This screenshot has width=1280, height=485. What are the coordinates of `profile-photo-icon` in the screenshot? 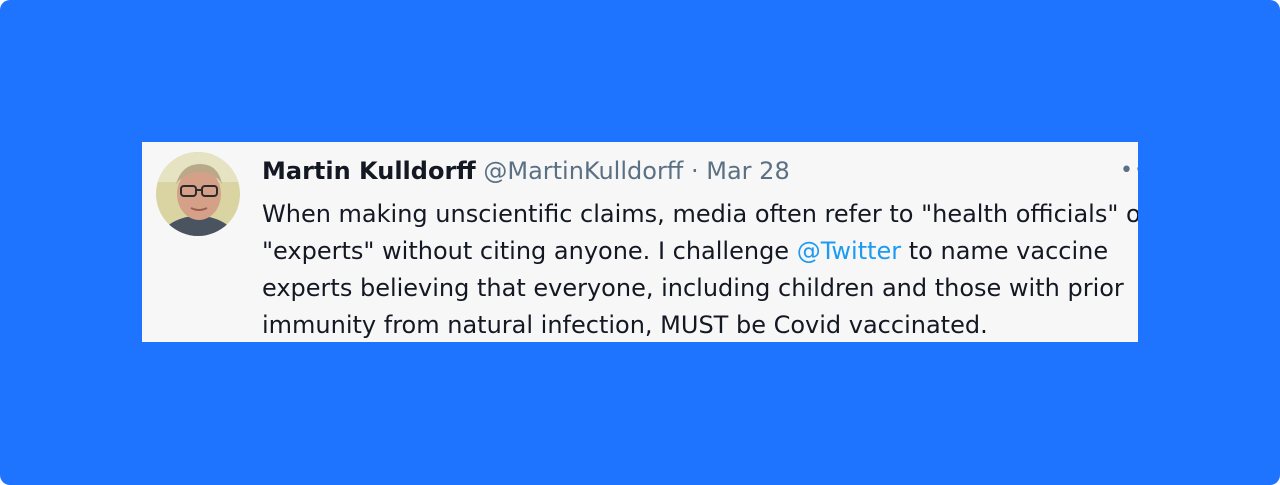 It's located at (198, 194).